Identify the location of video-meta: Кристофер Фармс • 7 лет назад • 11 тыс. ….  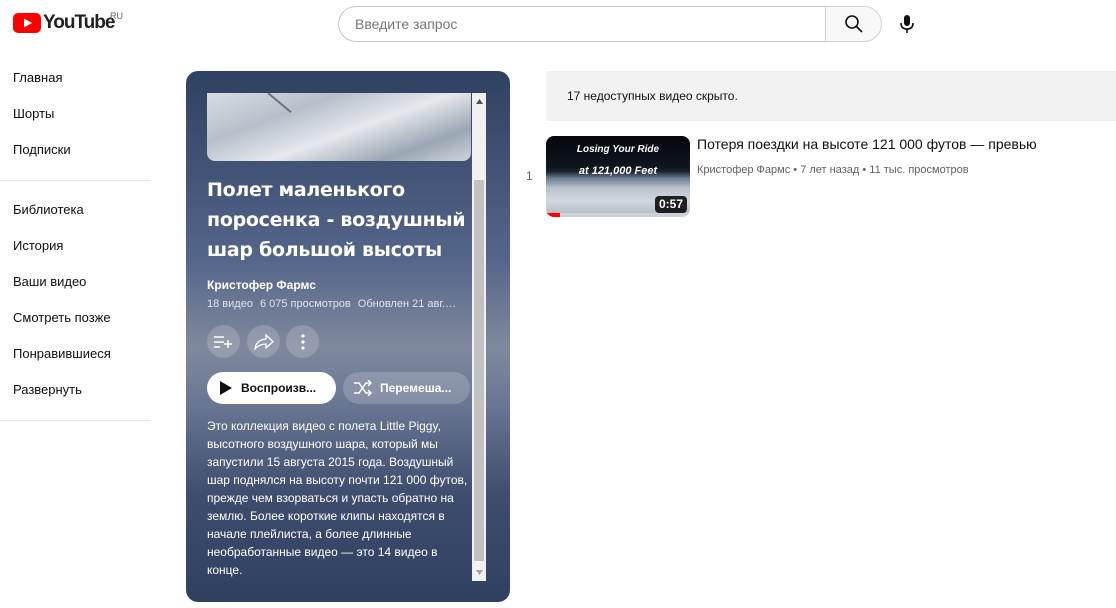
(833, 170).